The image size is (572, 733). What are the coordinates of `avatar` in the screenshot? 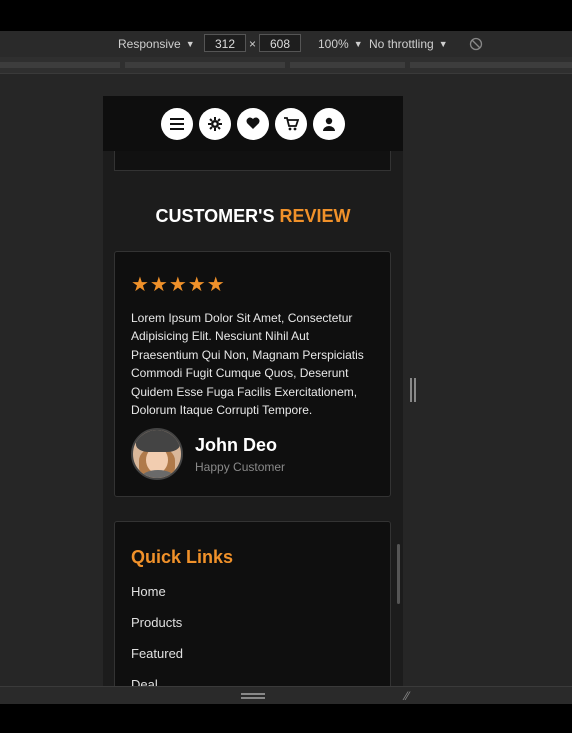 It's located at (157, 454).